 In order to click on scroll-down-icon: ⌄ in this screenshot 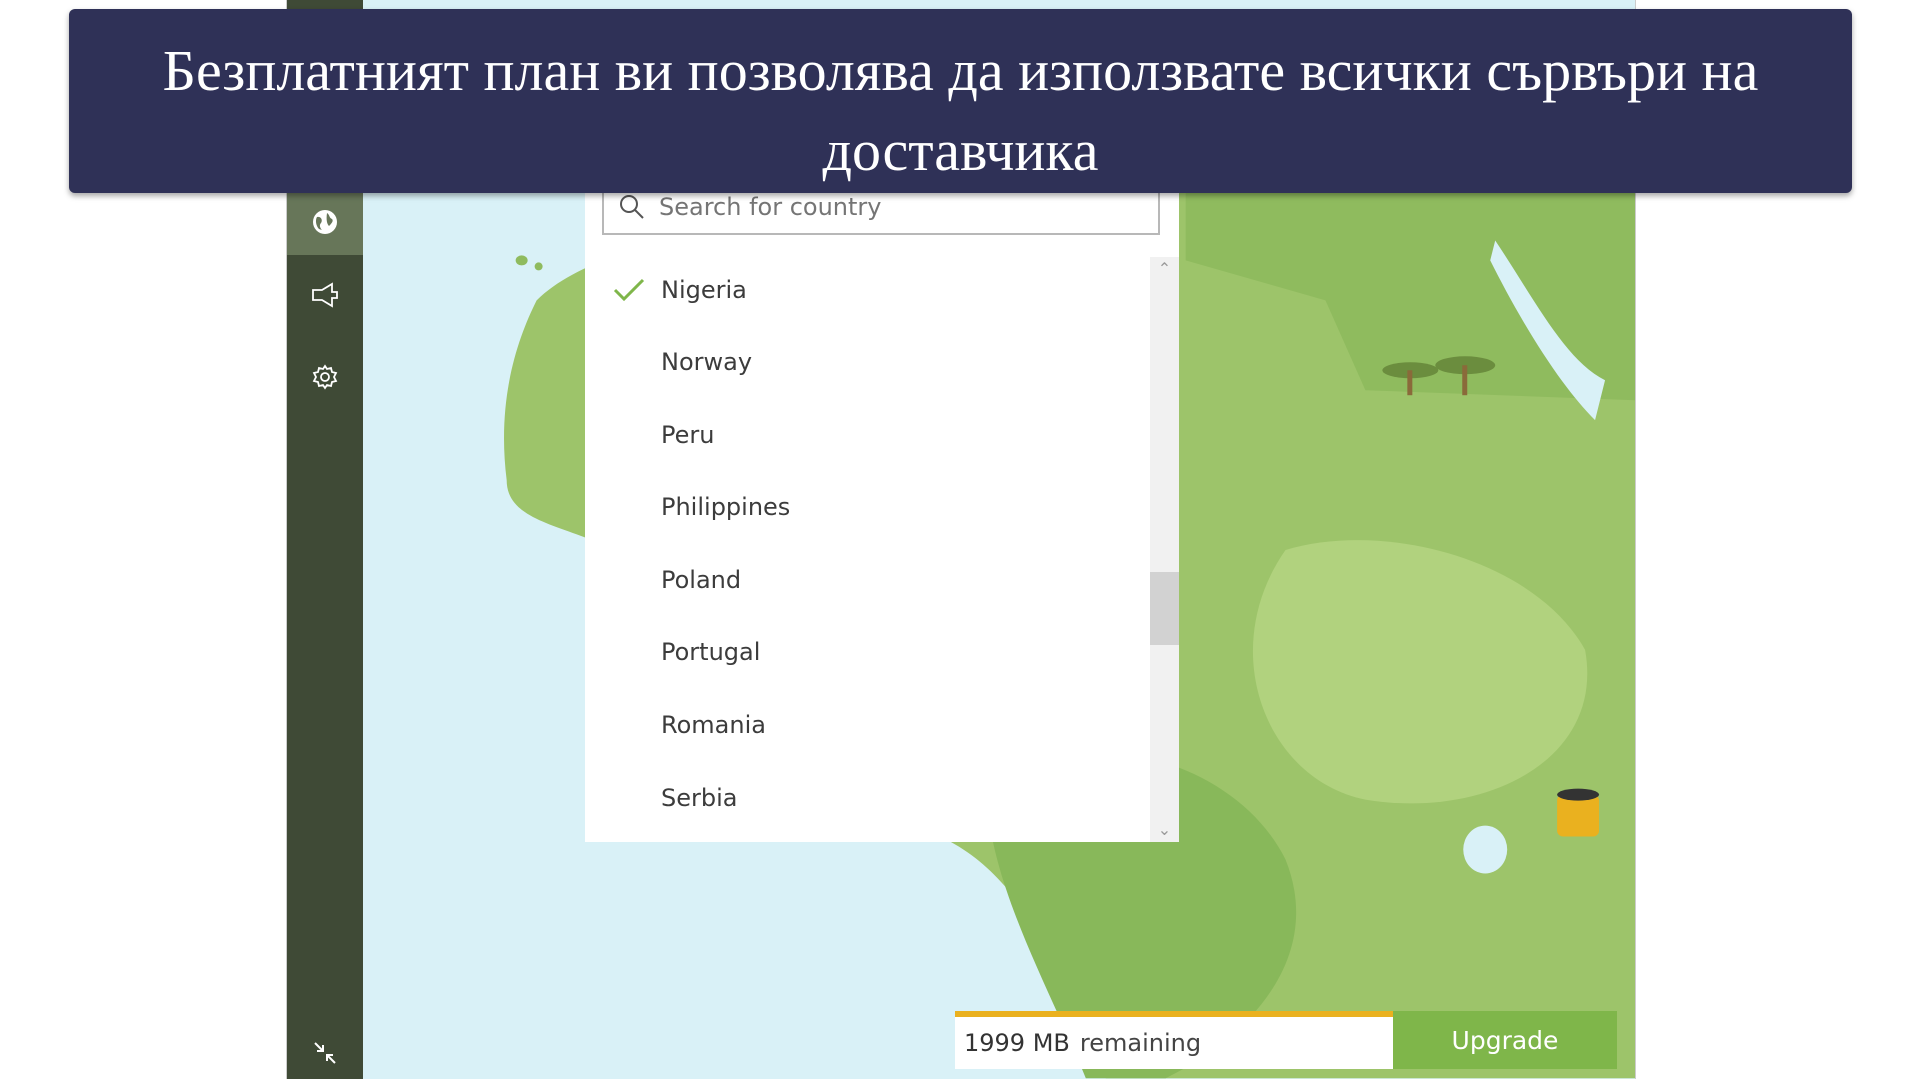, I will do `click(1164, 830)`.